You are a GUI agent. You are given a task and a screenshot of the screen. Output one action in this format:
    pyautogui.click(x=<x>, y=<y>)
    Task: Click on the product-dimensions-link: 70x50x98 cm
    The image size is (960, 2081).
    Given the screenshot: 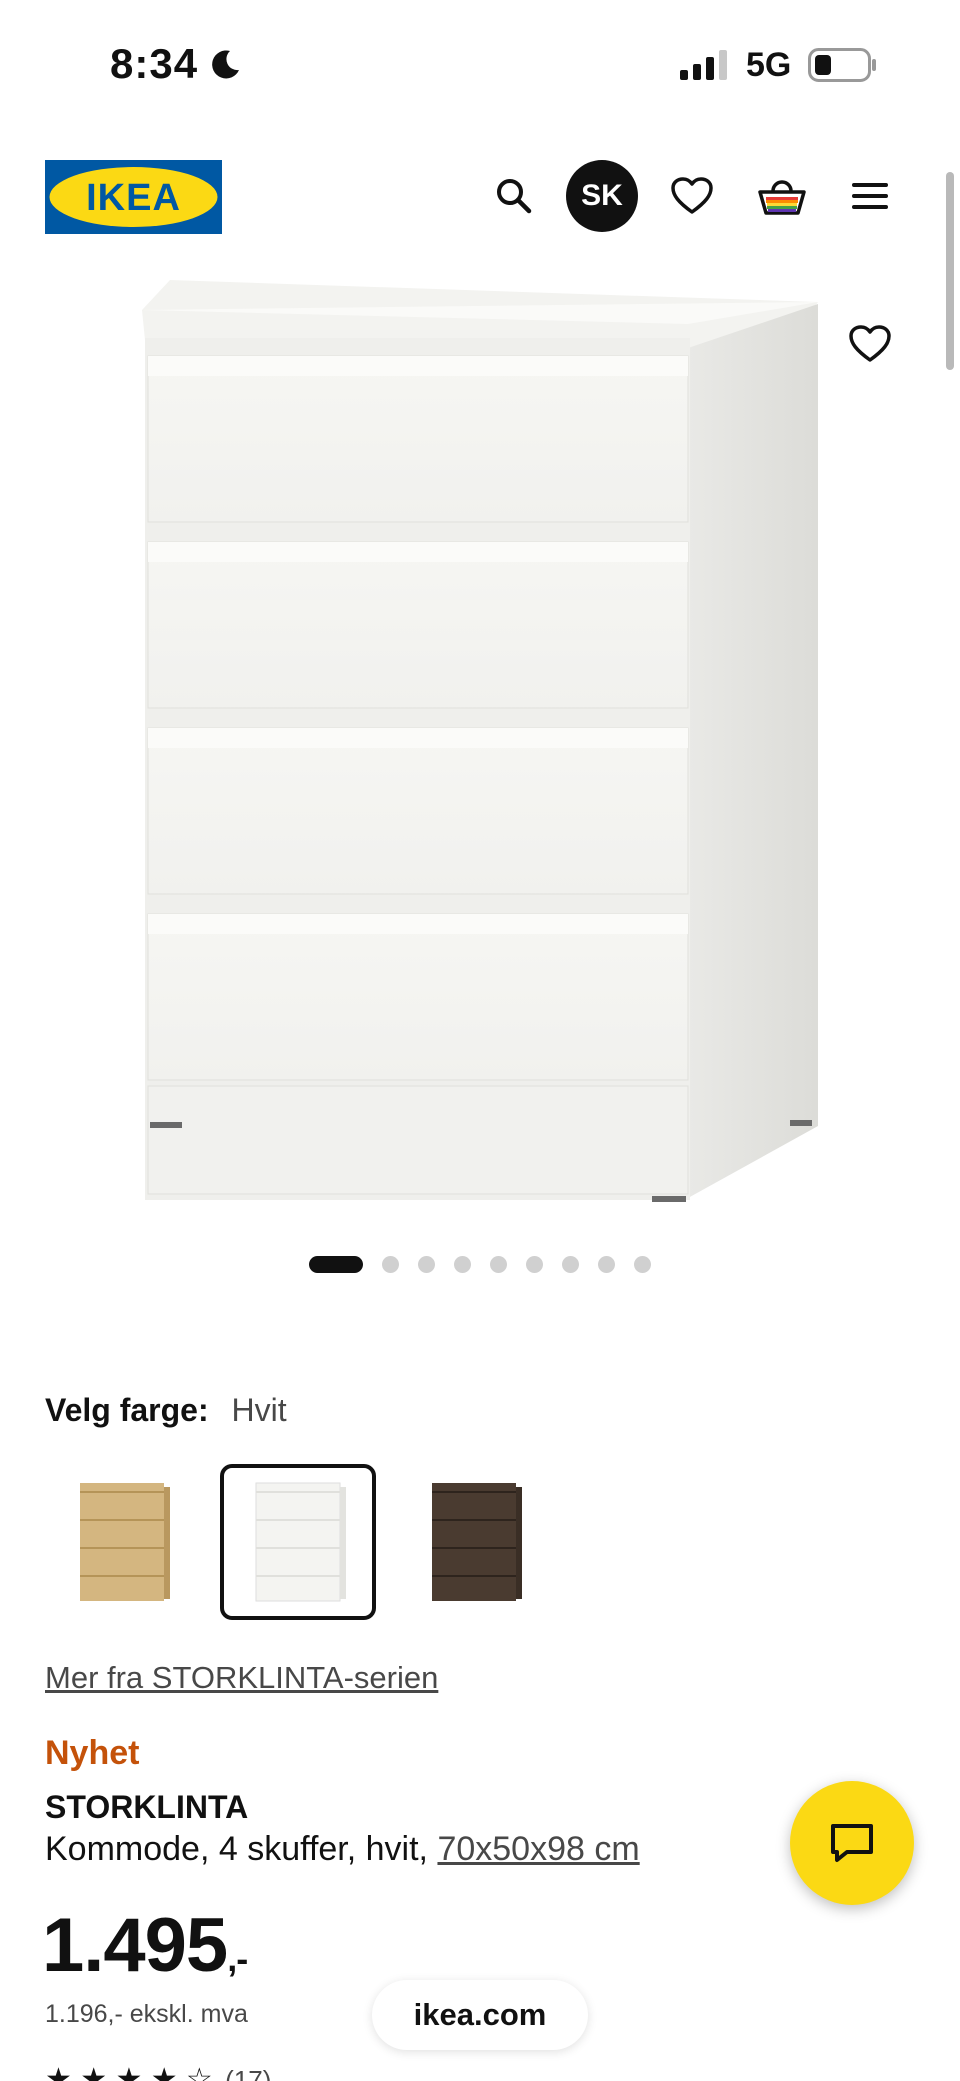 What is the action you would take?
    pyautogui.click(x=538, y=1849)
    